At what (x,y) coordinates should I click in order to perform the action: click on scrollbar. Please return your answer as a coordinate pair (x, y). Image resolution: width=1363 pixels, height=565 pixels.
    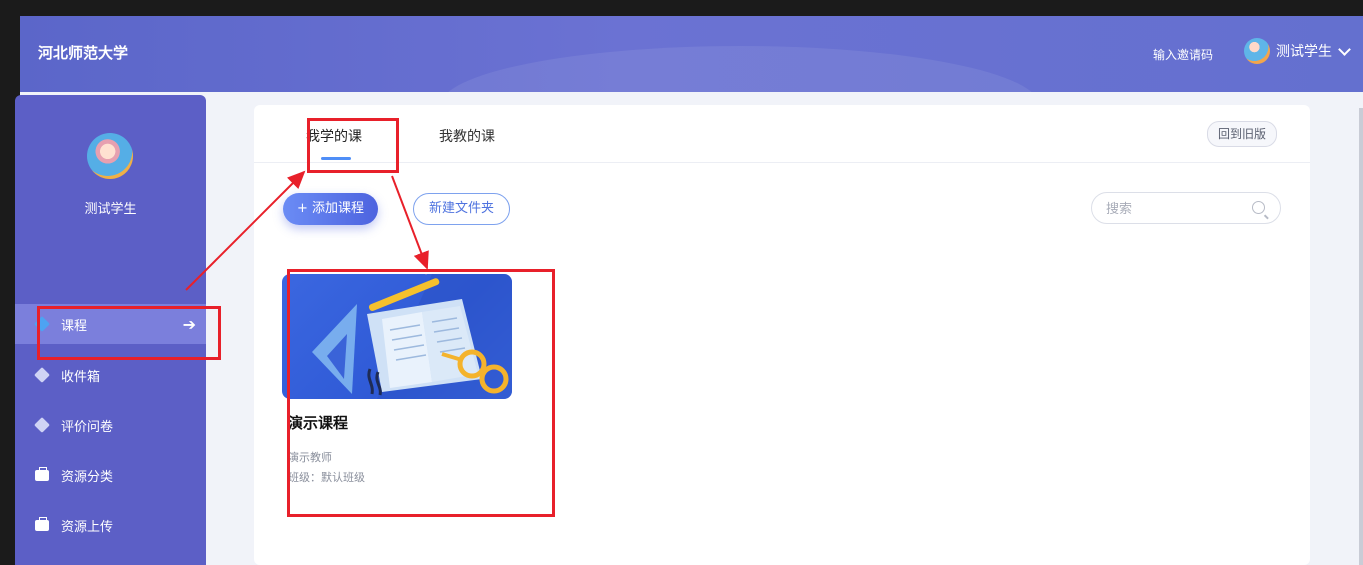
    Looking at the image, I should click on (1361, 336).